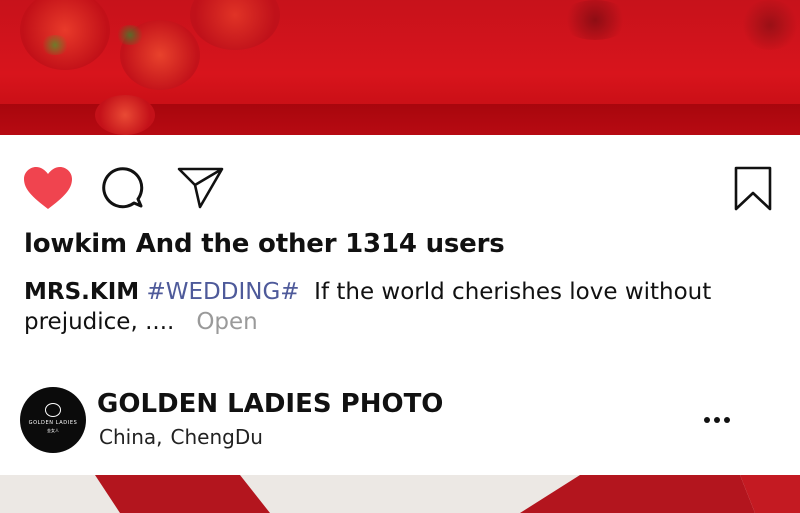 This screenshot has height=513, width=800. I want to click on account-location: China, ChengDu, so click(181, 437).